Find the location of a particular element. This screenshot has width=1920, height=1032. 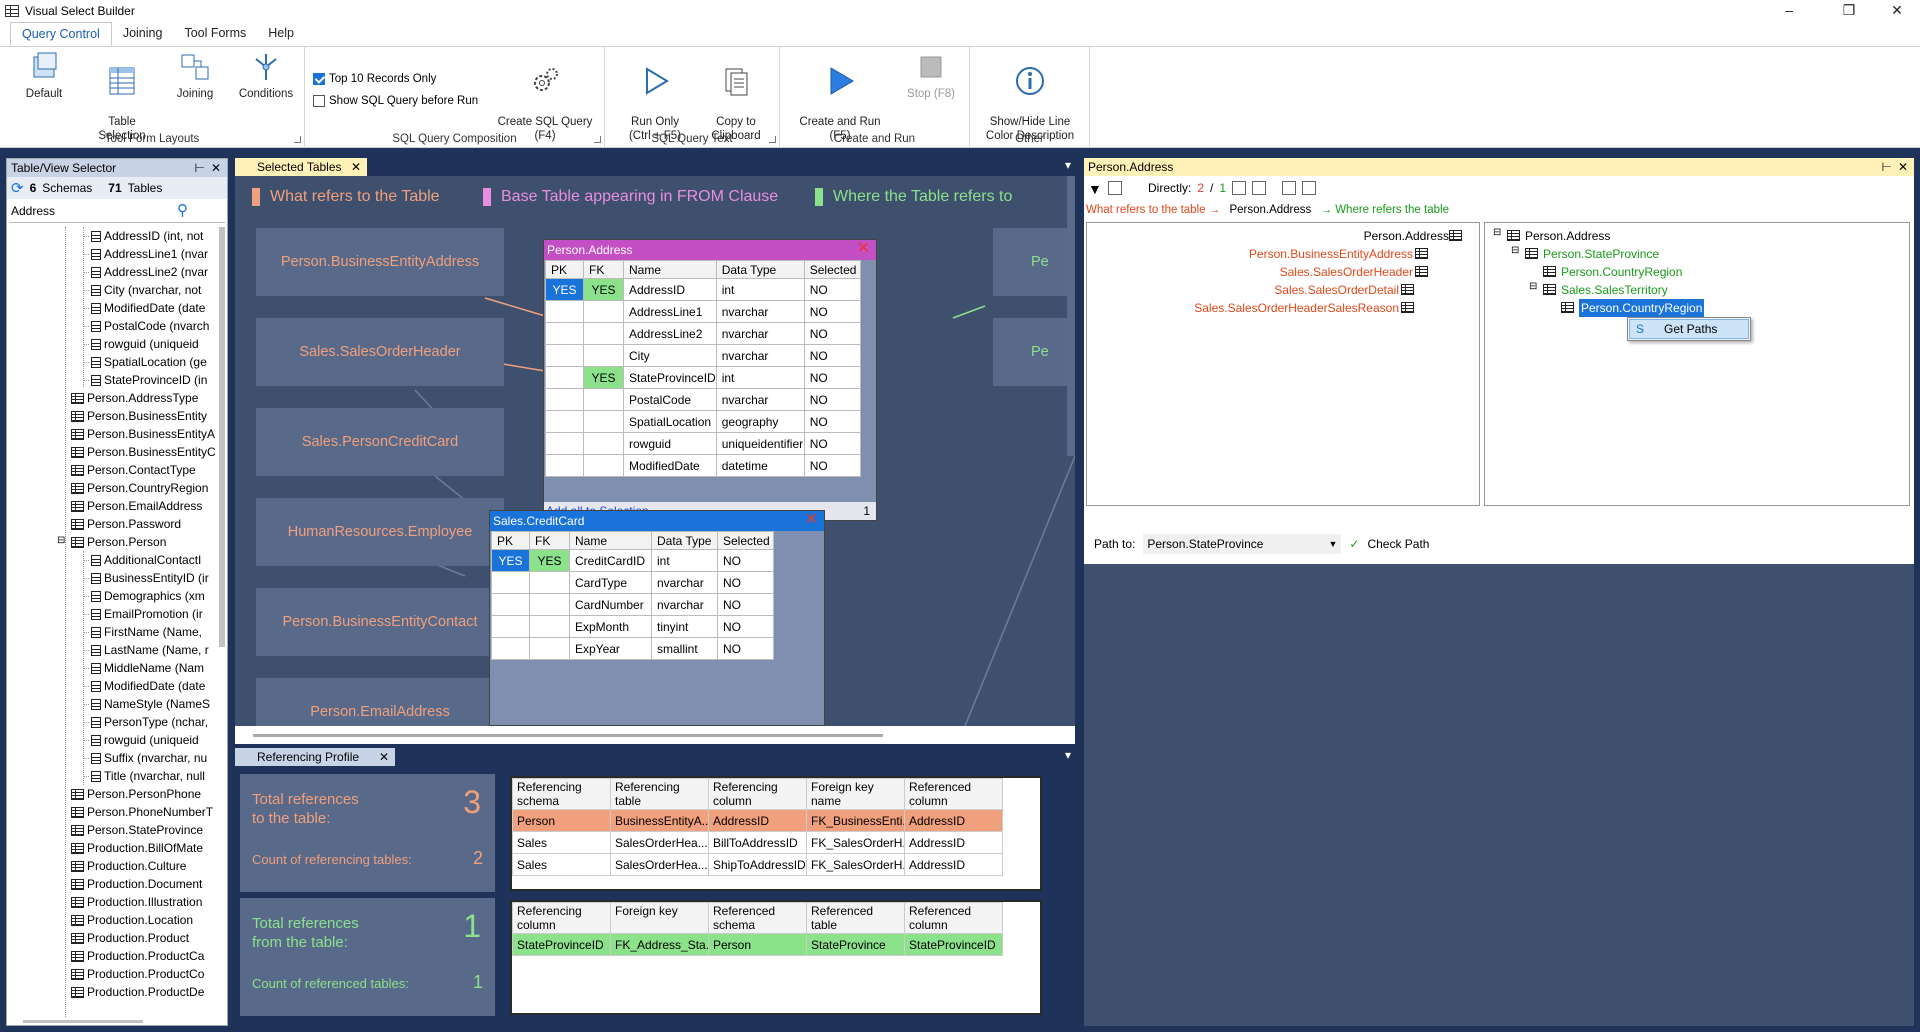

default-layout-button: Default is located at coordinates (44, 76).